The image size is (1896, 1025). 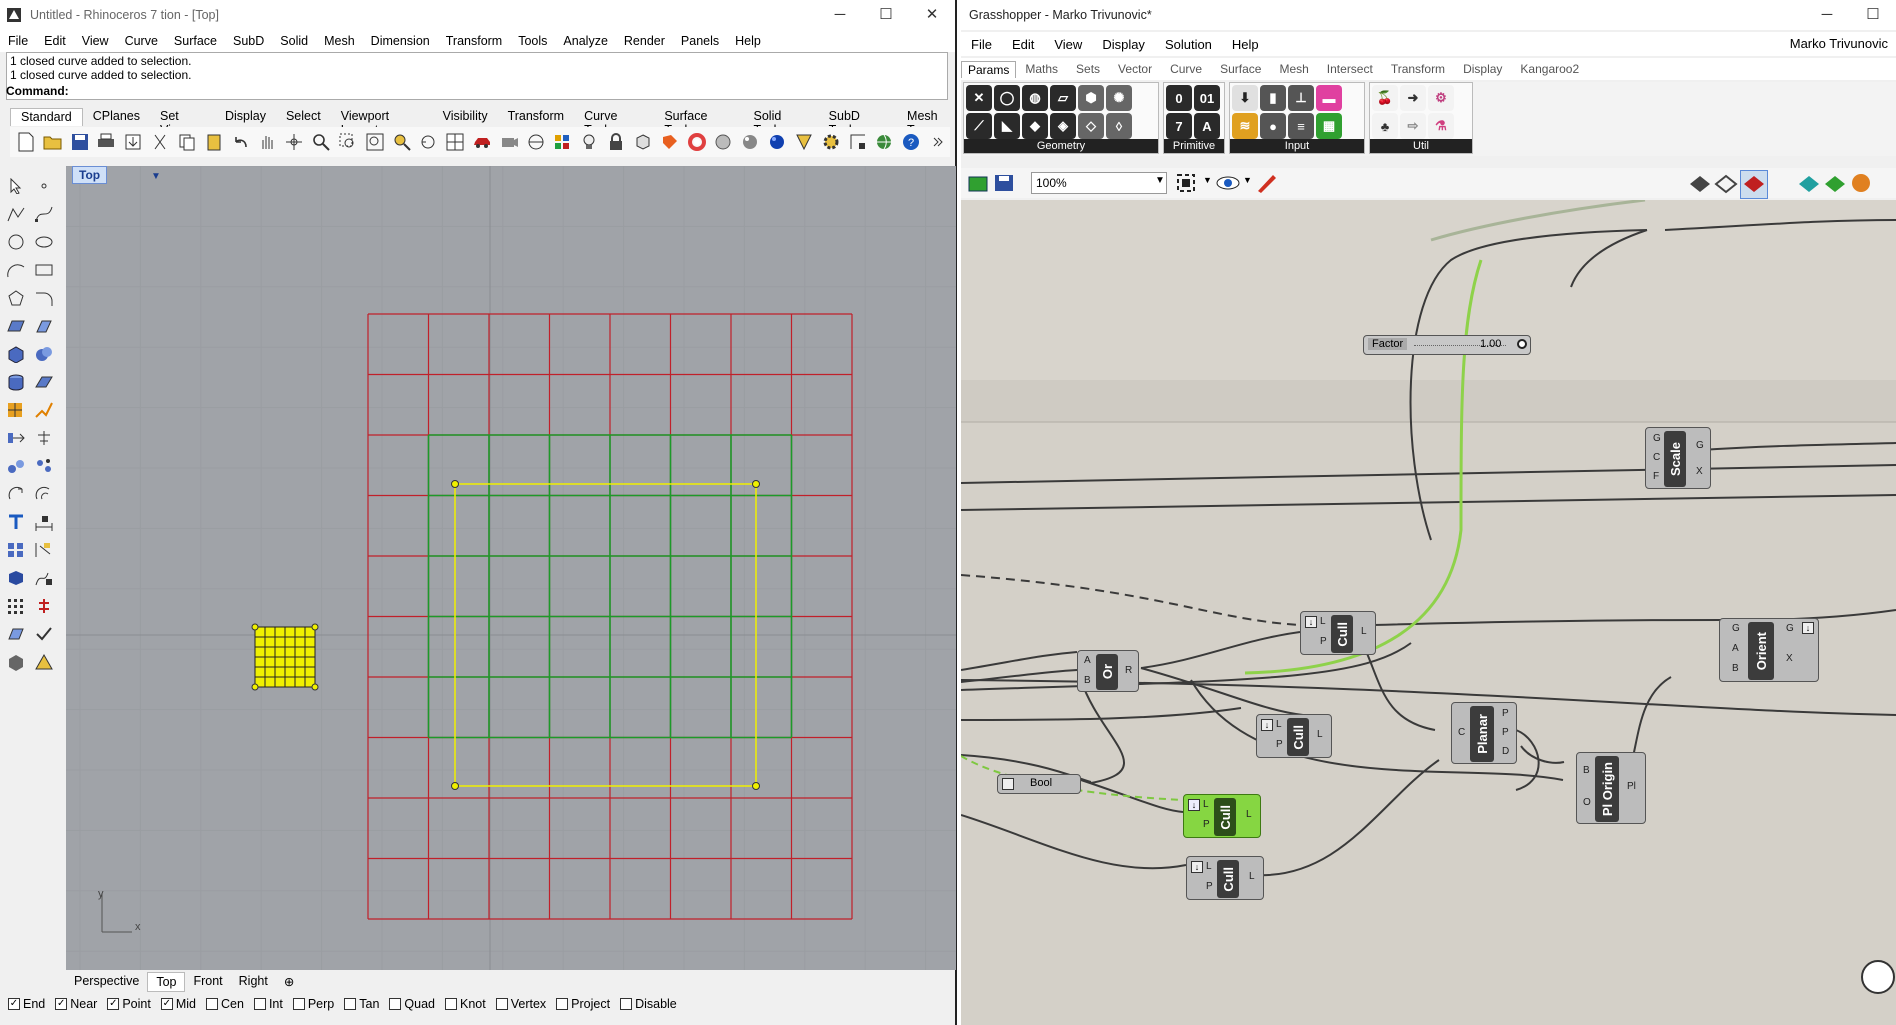 I want to click on port-input: A, so click(x=1735, y=648).